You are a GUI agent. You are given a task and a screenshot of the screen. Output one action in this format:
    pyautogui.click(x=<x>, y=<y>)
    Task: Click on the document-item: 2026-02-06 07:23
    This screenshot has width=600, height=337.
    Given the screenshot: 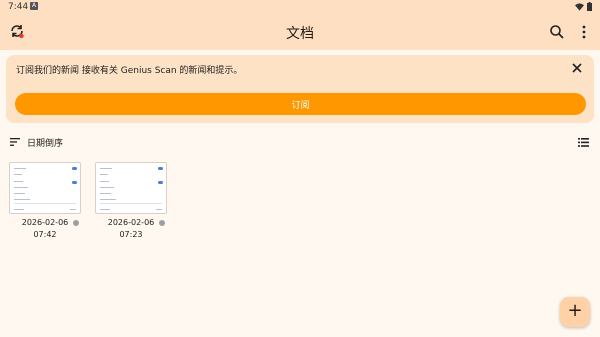 What is the action you would take?
    pyautogui.click(x=132, y=201)
    